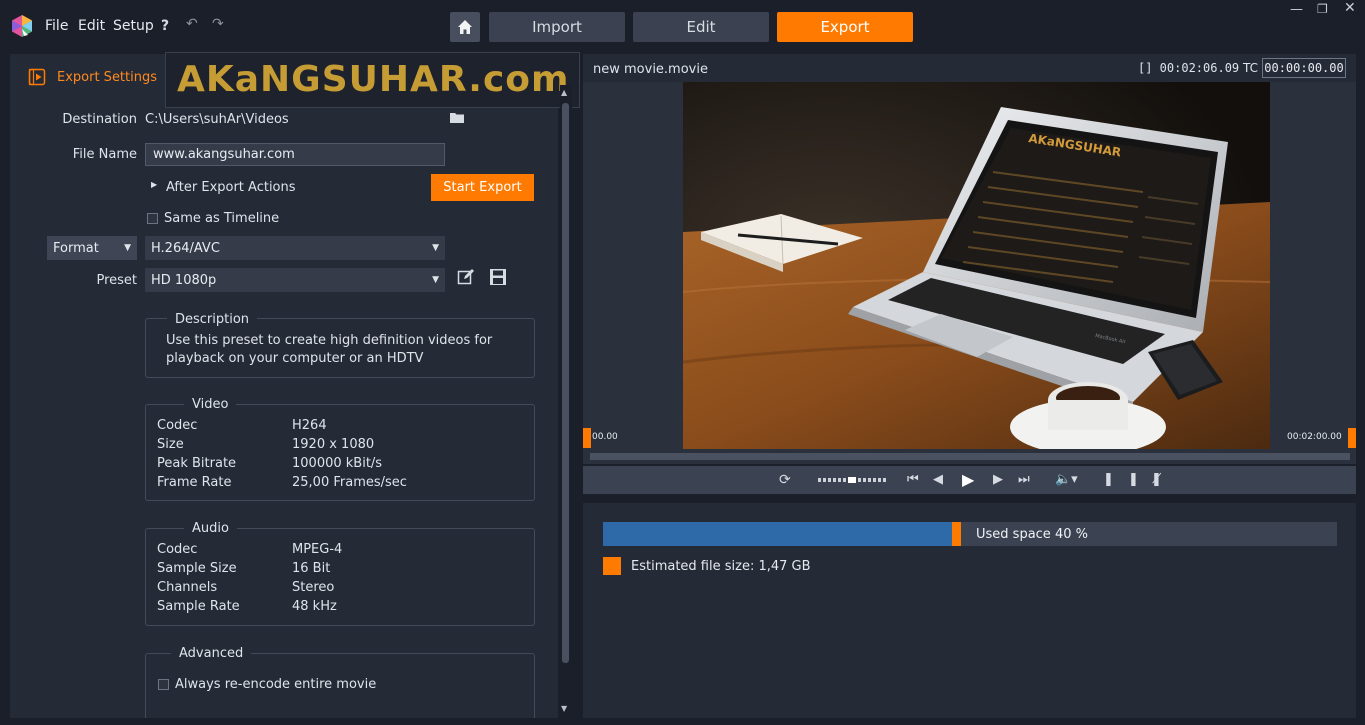  Describe the element at coordinates (701, 27) in the screenshot. I see `tab-edit: Edit` at that location.